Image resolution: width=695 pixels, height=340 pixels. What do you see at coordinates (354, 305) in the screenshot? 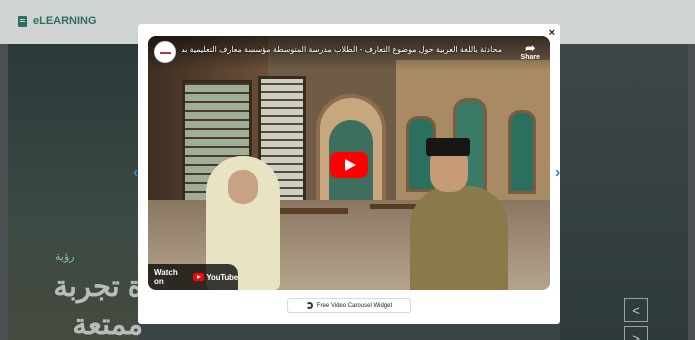
I see `widget-badge-label: Free Video Carousel Widget` at bounding box center [354, 305].